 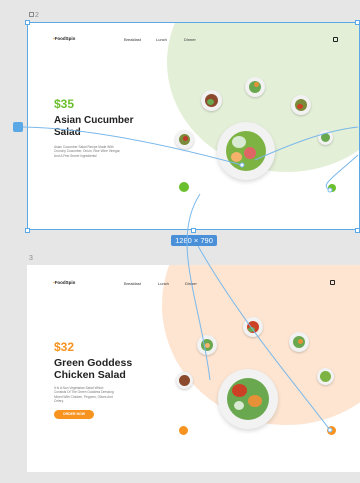 What do you see at coordinates (198, 287) in the screenshot?
I see `connection-wire-down` at bounding box center [198, 287].